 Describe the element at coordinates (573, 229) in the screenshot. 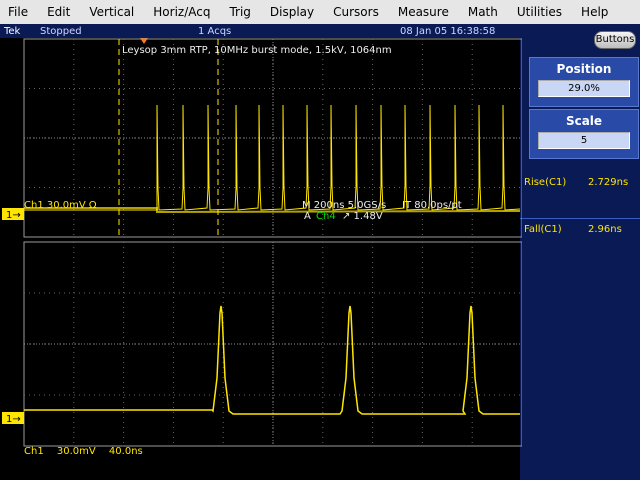

I see `measurement-fall: Fall(C1) 2.96ns` at that location.